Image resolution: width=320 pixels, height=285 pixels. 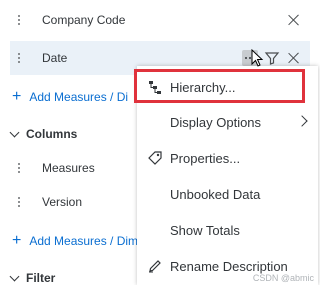 I want to click on add-measures-dimensions-link: + Add Measures / Di, so click(x=70, y=97).